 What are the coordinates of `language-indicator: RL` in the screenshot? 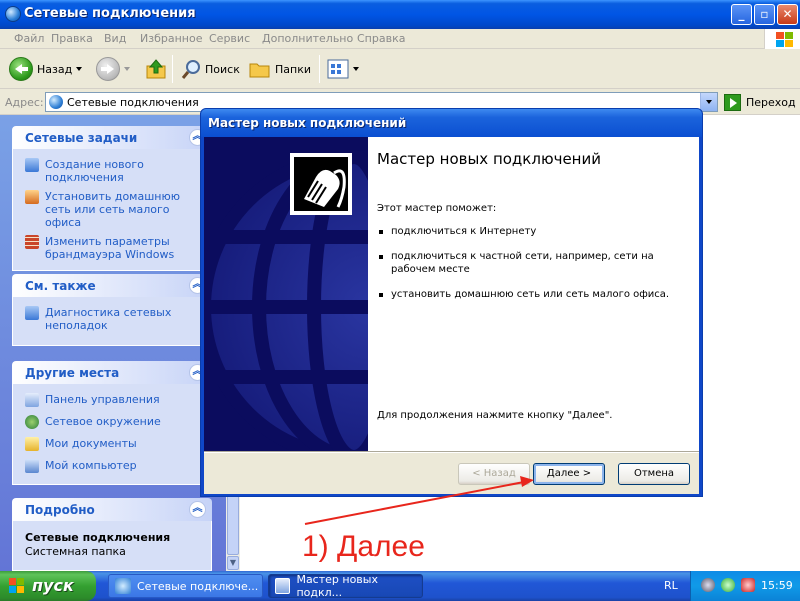 It's located at (671, 585).